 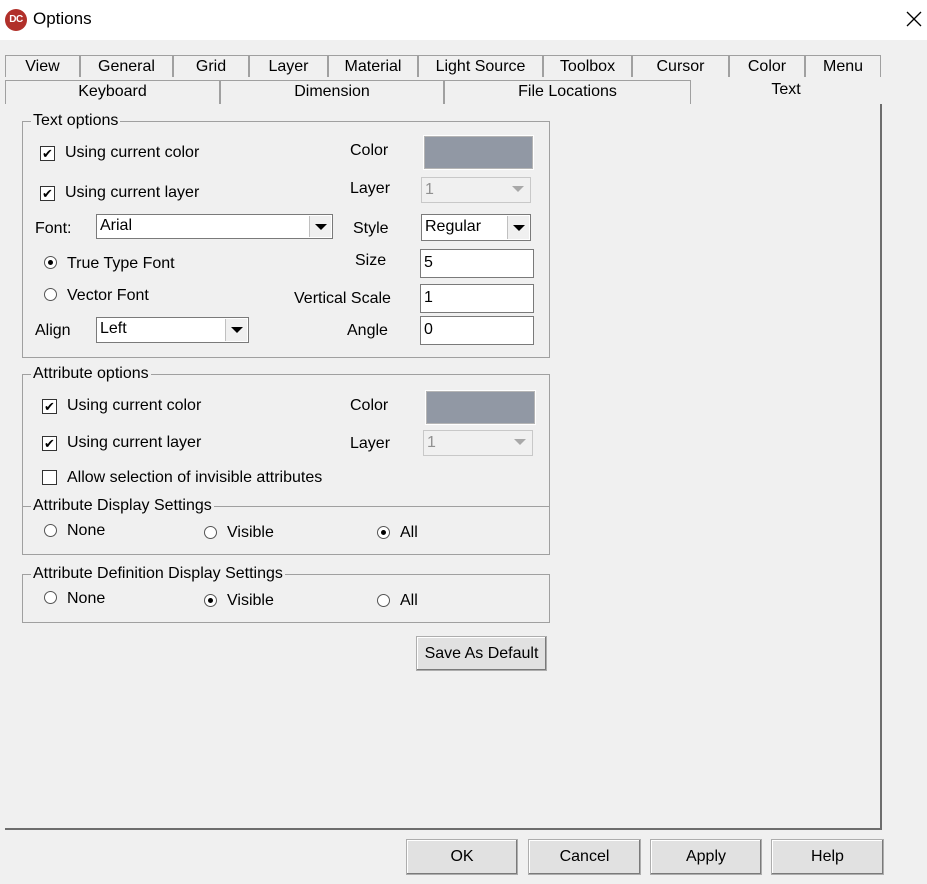 I want to click on style-select: Regular, so click(x=476, y=227).